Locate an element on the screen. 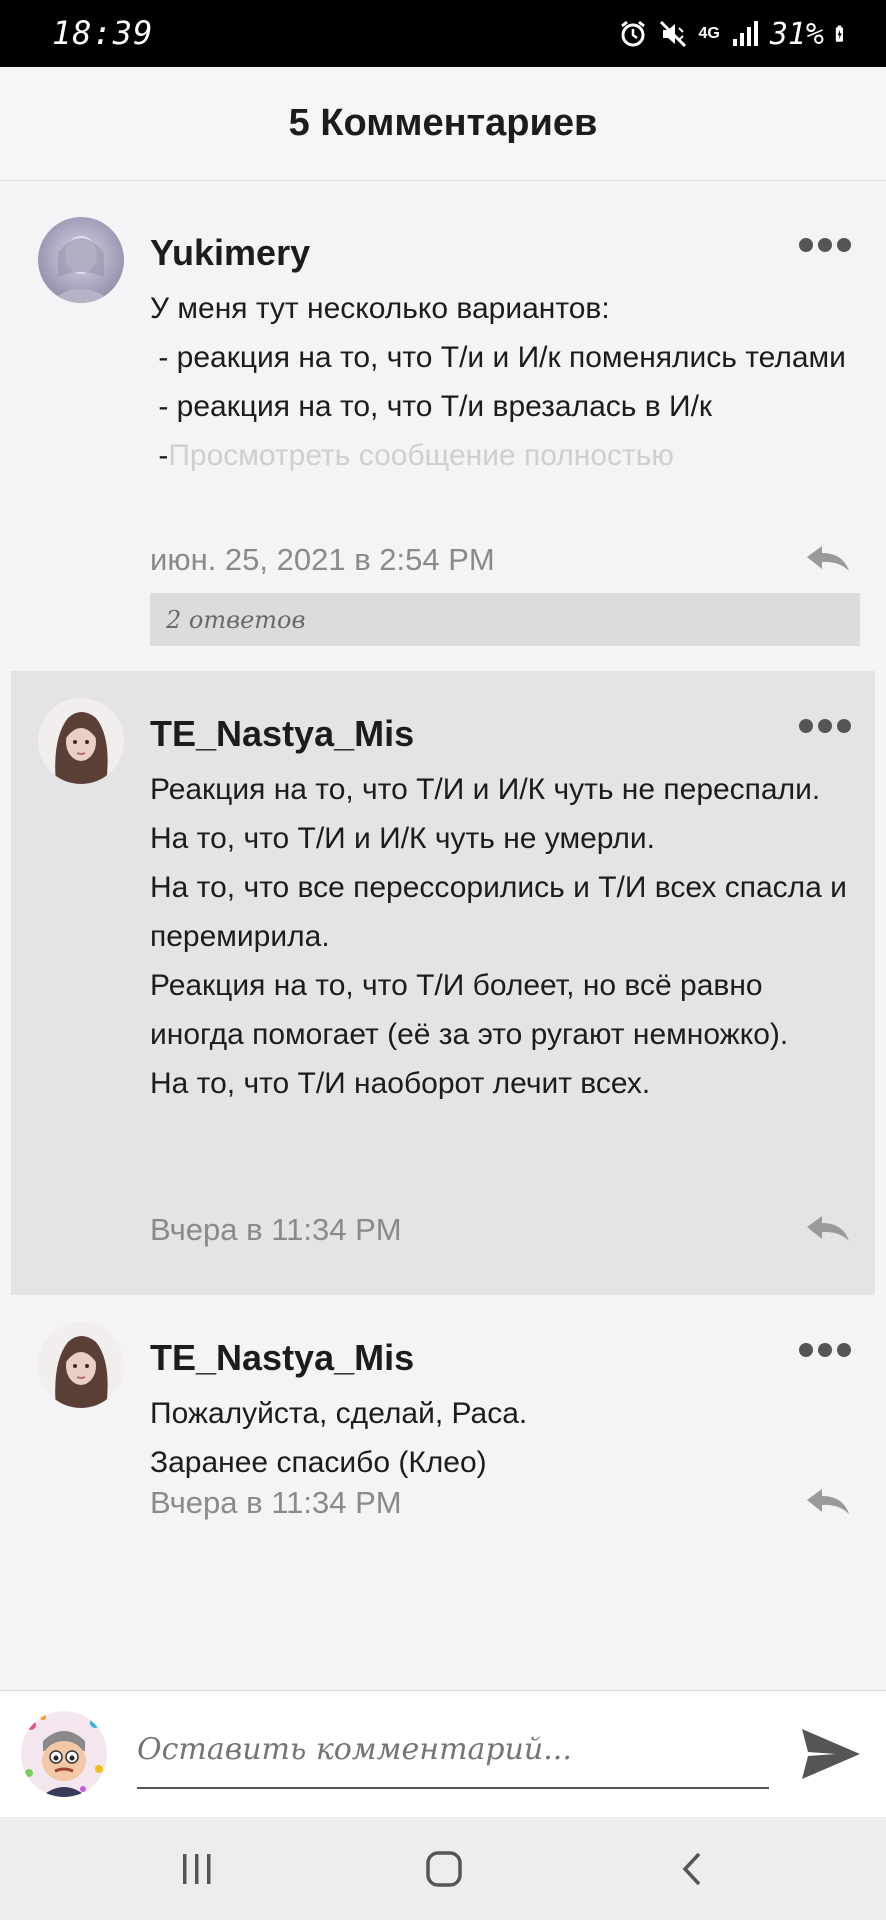 The image size is (886, 1920). comment-line-fragment: - is located at coordinates (159, 455).